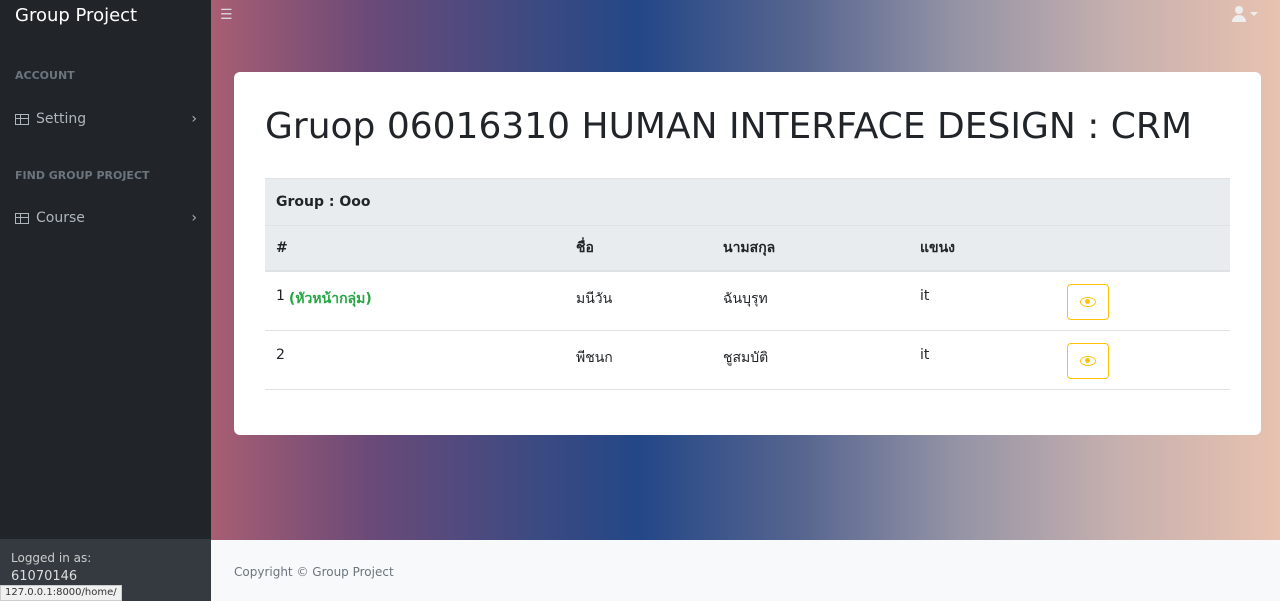  I want to click on section-heading-account: ACCOUNT, so click(45, 75).